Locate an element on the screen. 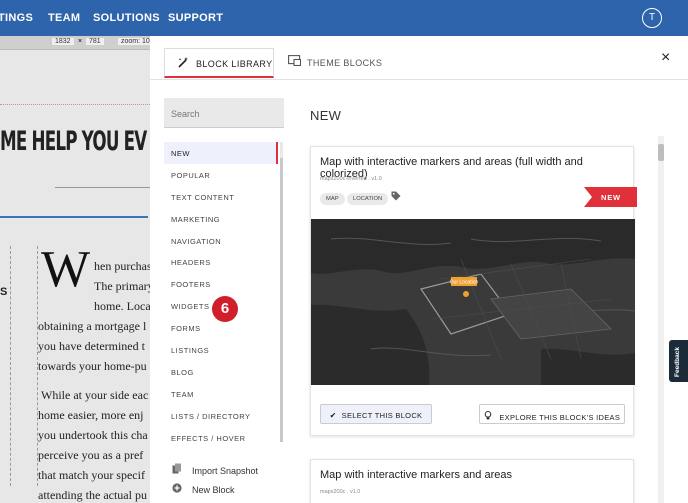  ruler-times: × is located at coordinates (80, 41).